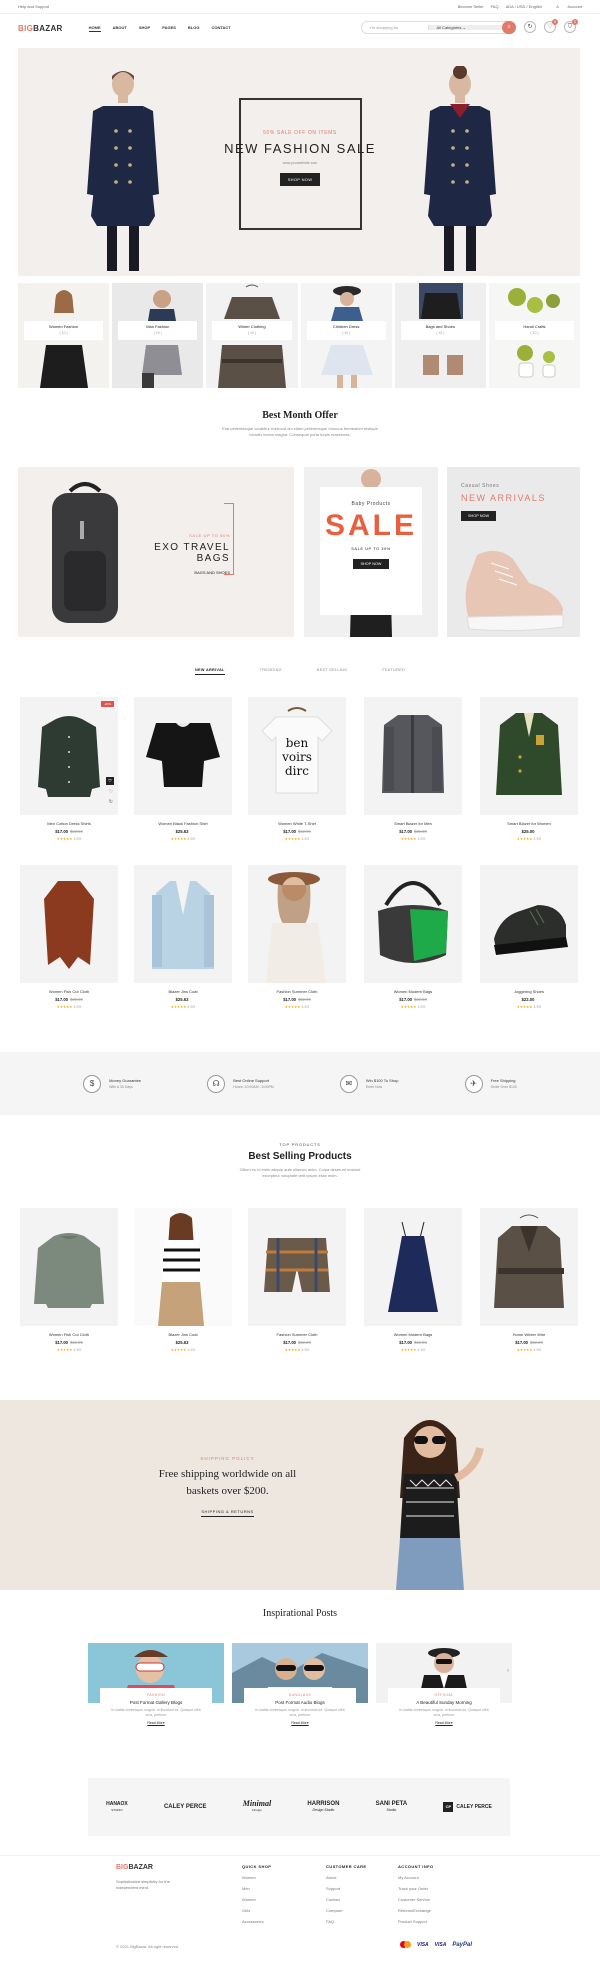  I want to click on shipping-returns-link: SHIPPING & RETURNS, so click(227, 1513).